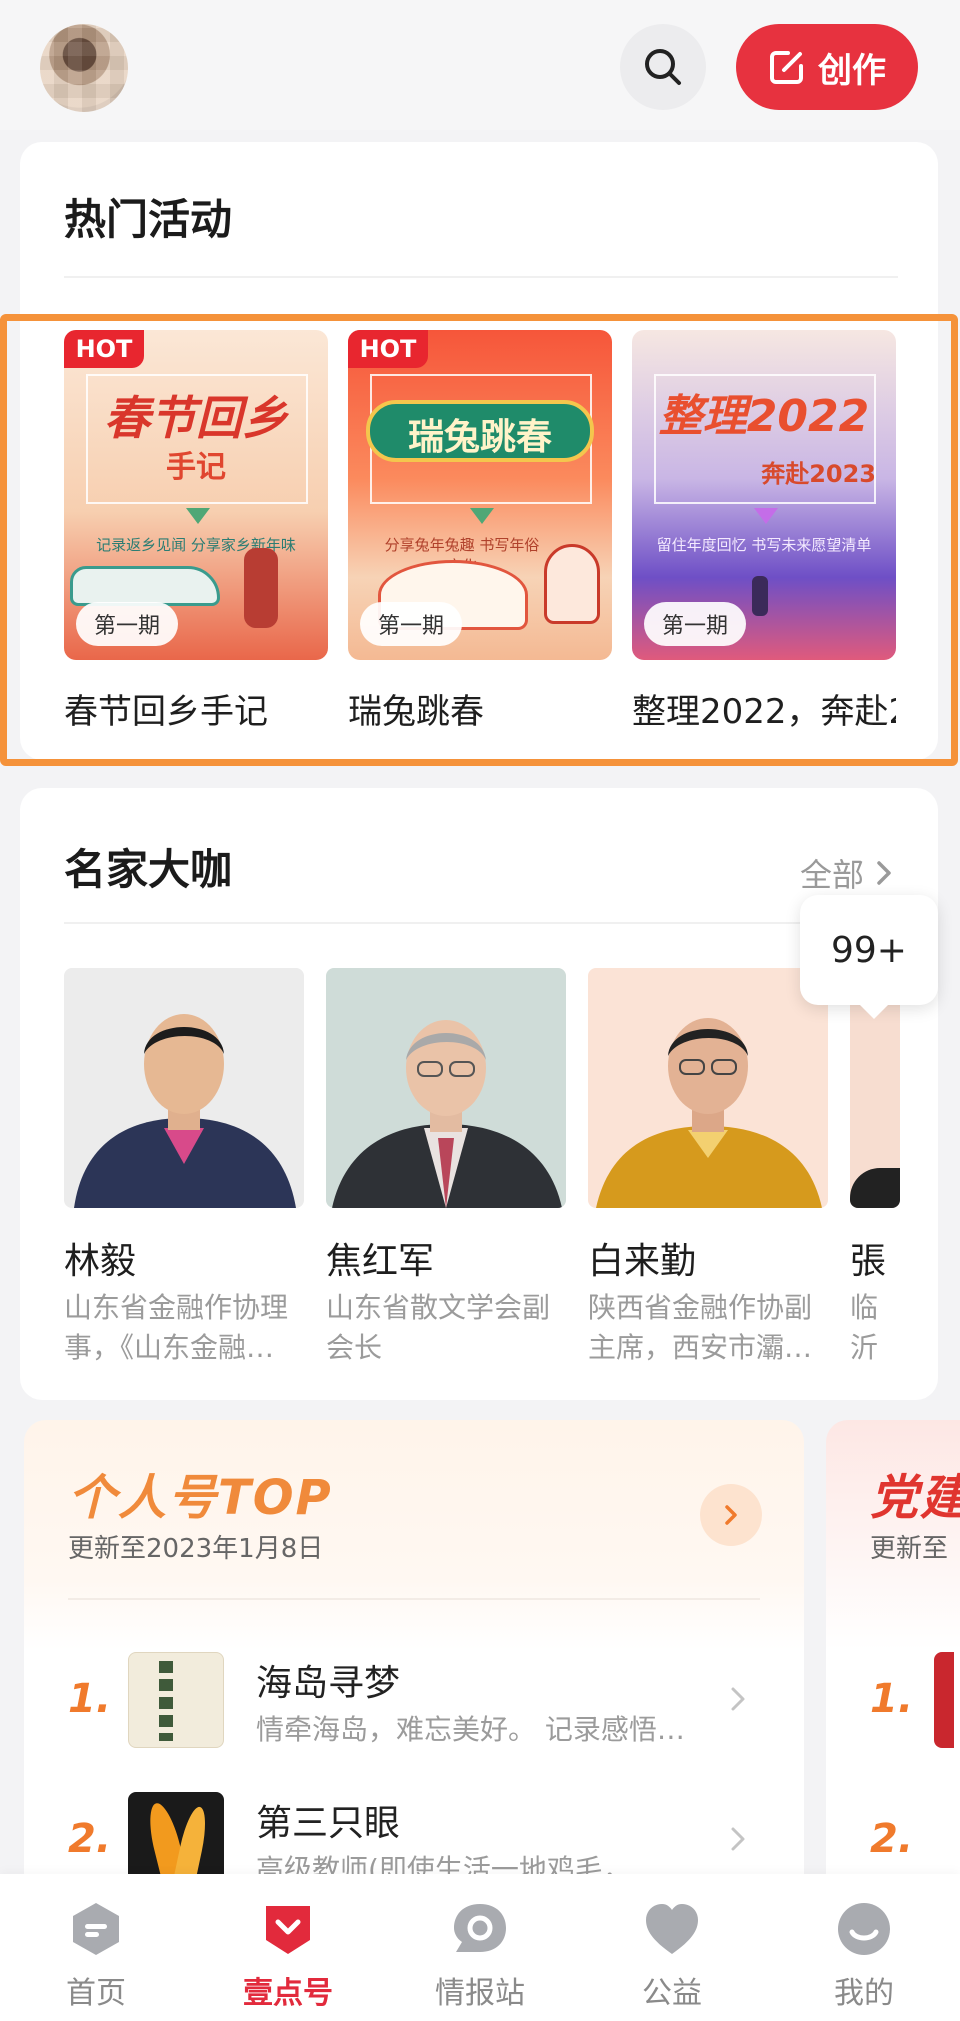 The height and width of the screenshot is (2021, 960). What do you see at coordinates (148, 869) in the screenshot?
I see `celebrities-title: 名家大咖` at bounding box center [148, 869].